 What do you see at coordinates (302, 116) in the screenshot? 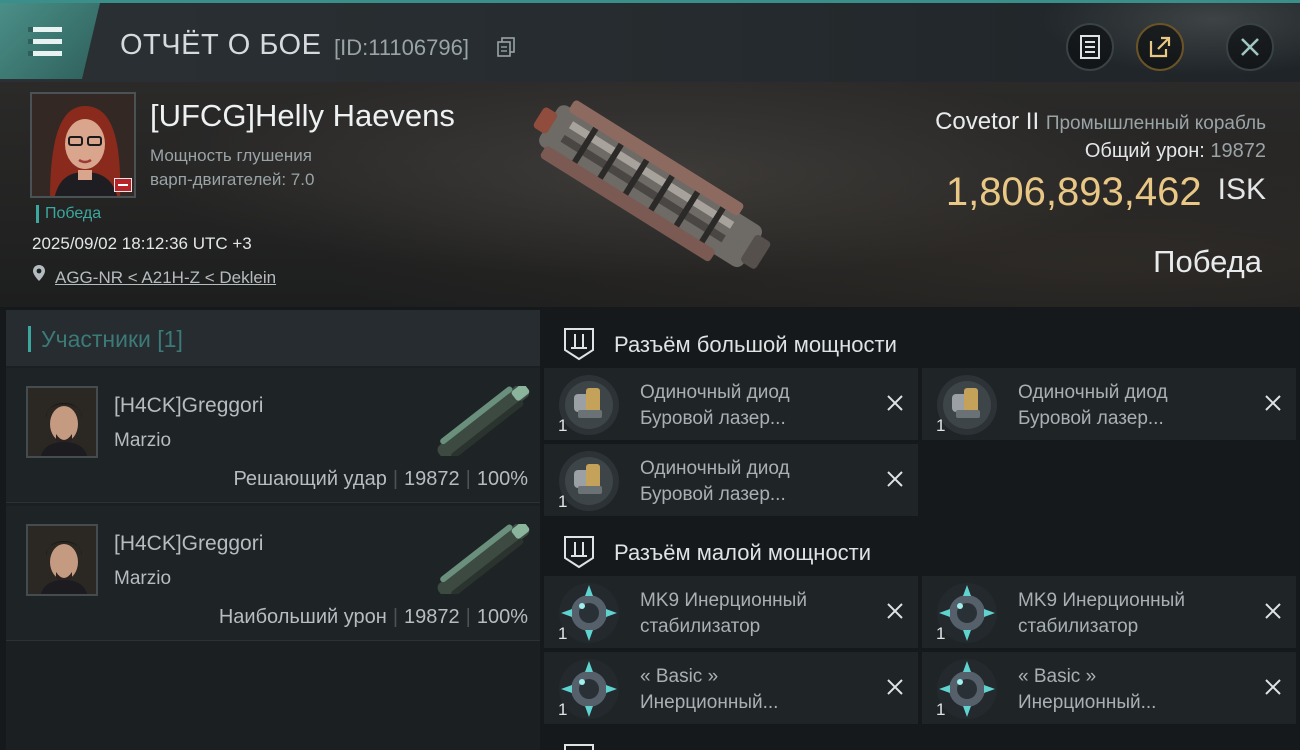
I see `victim-name: [UFCG]Helly Haevens` at bounding box center [302, 116].